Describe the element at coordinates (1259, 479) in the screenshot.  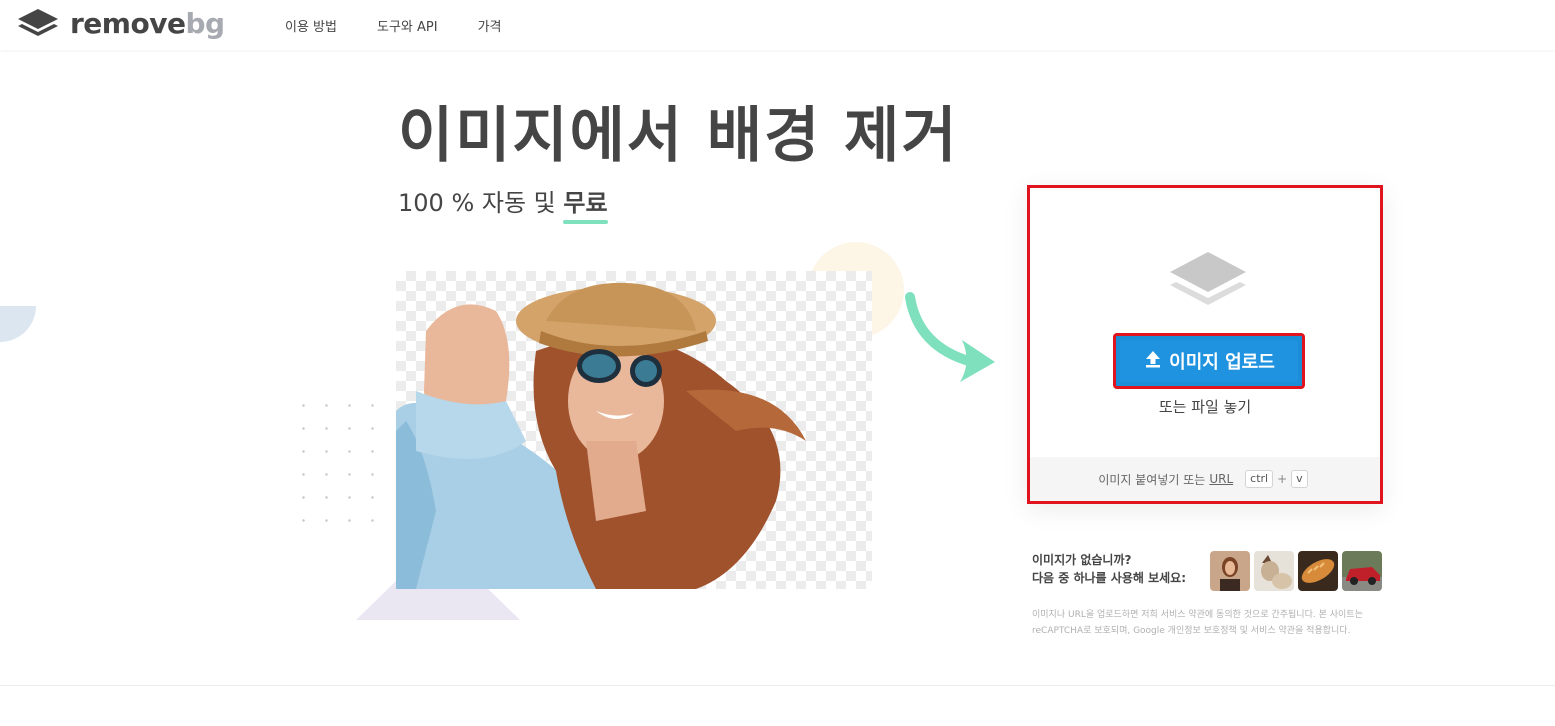
I see `kbd-ctrl: ctrl` at that location.